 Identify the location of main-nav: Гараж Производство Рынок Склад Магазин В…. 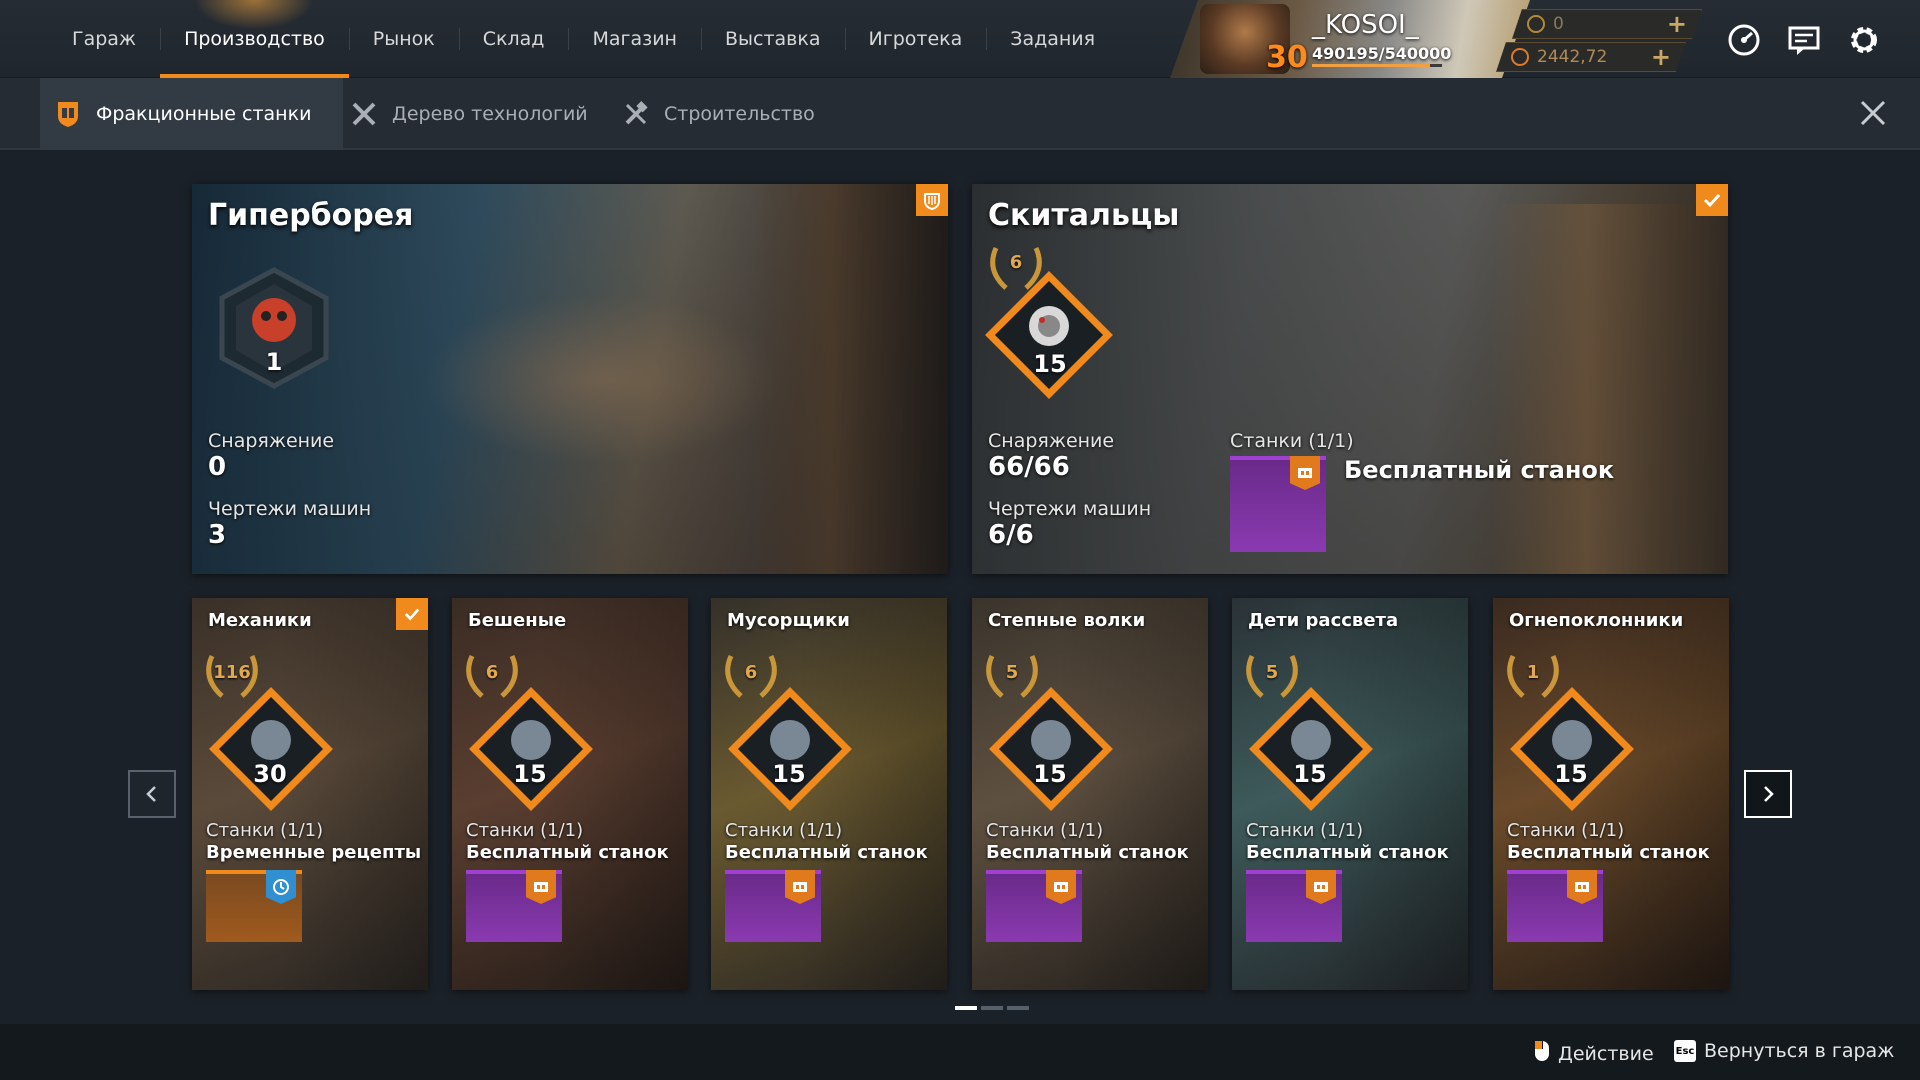
(583, 39).